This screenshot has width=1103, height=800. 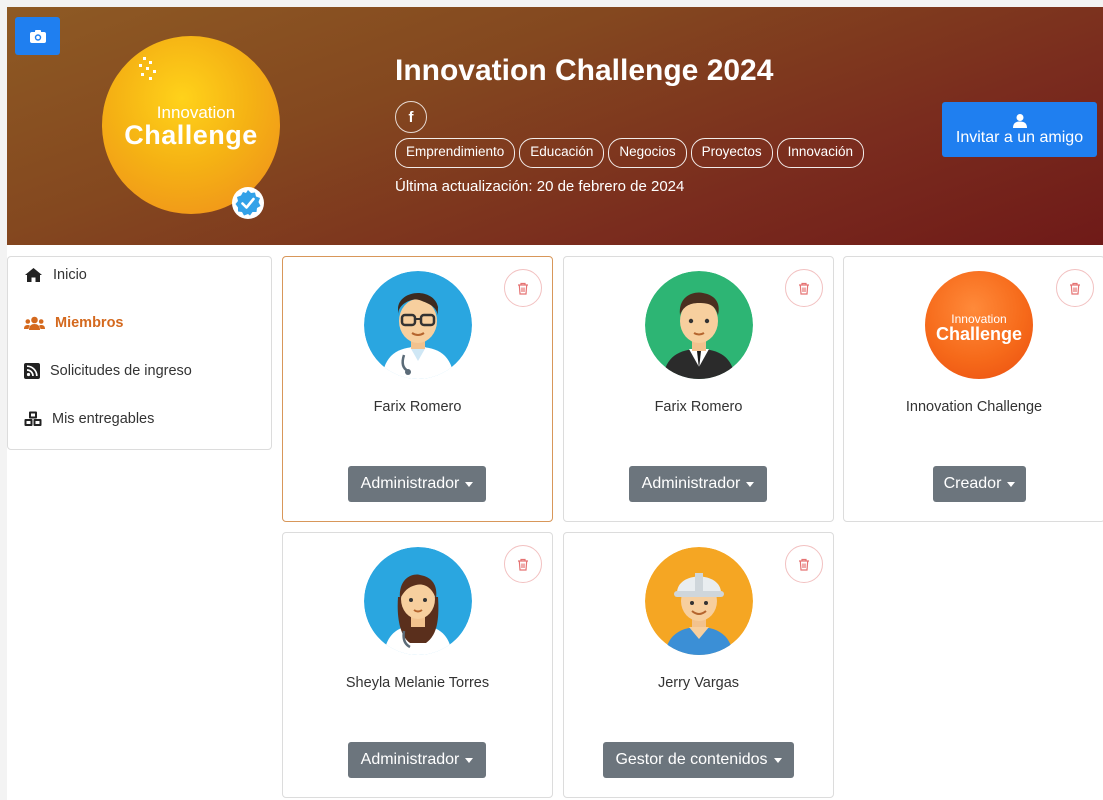 I want to click on users-icon, so click(x=34, y=323).